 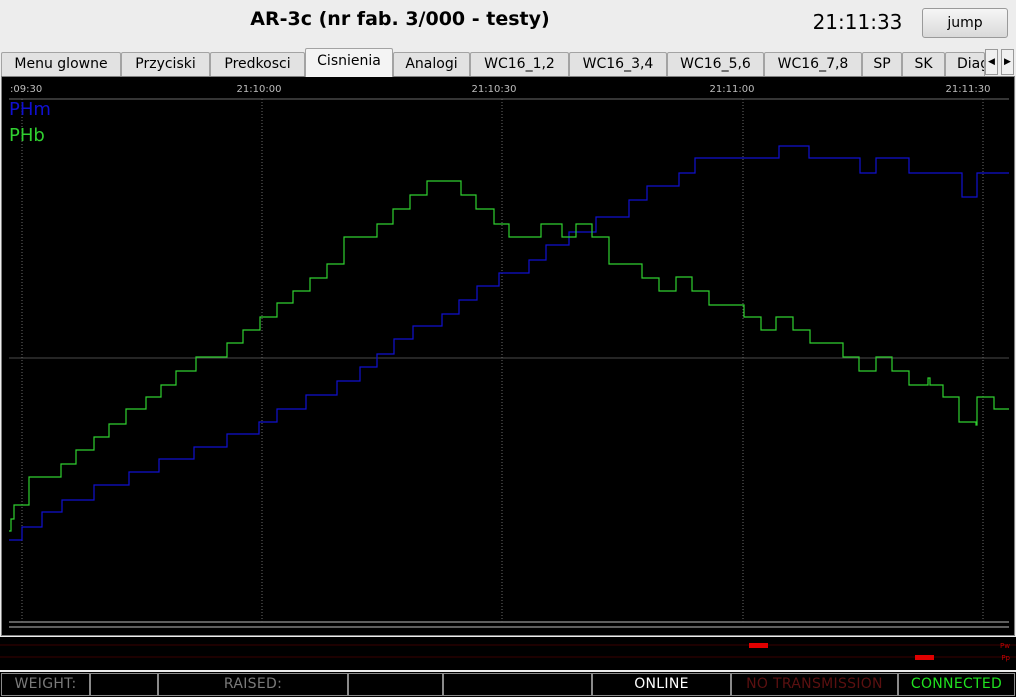 What do you see at coordinates (923, 64) in the screenshot?
I see `tab-sk: SK` at bounding box center [923, 64].